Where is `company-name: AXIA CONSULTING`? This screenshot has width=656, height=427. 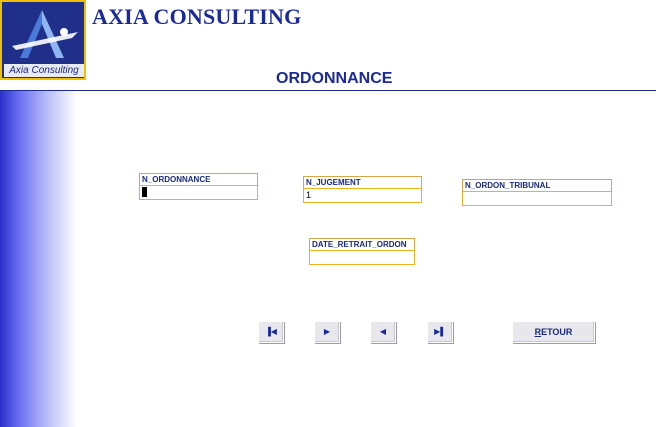 company-name: AXIA CONSULTING is located at coordinates (197, 16).